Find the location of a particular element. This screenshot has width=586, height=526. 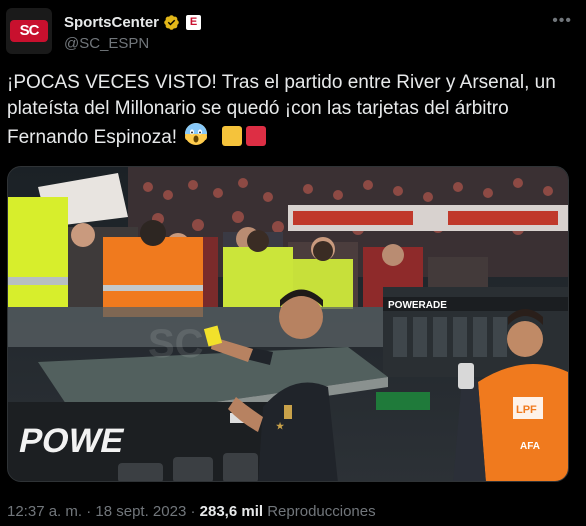

vest-sub-text: AFA is located at coordinates (530, 446).